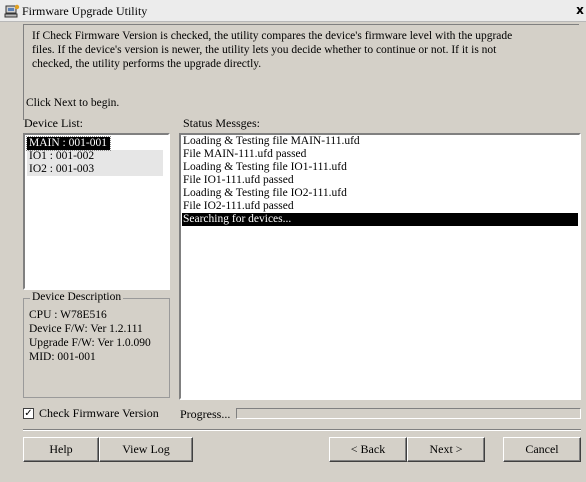  I want to click on cancel-button: Cancel, so click(542, 449).